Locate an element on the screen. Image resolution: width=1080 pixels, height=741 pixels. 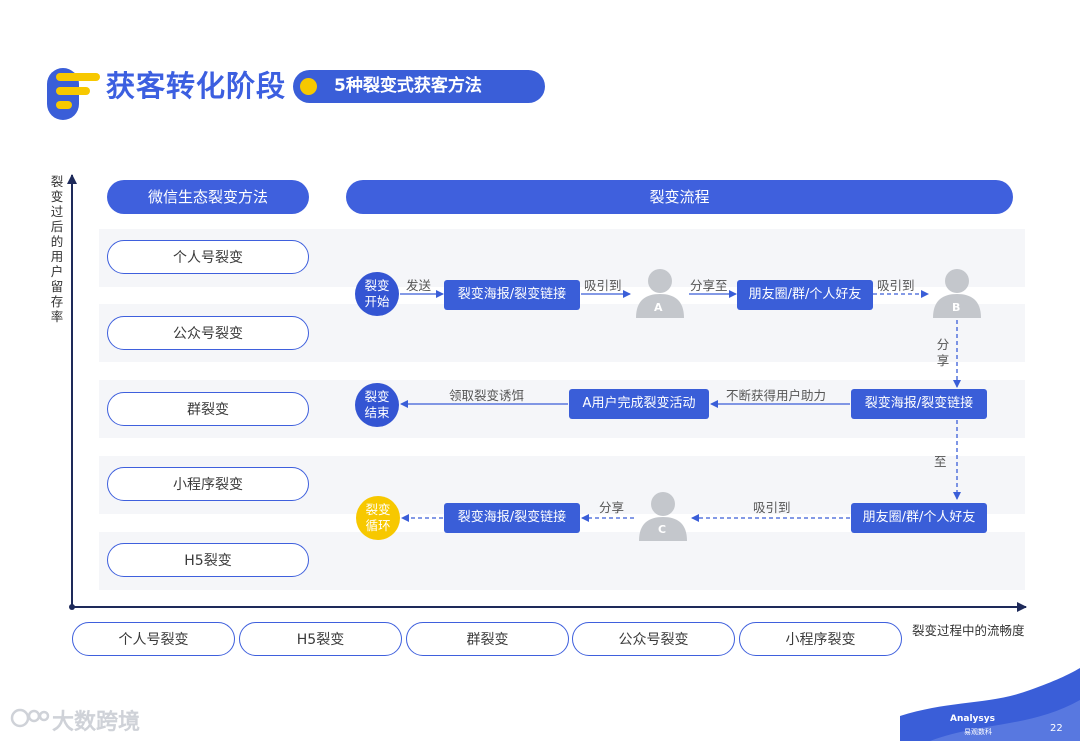
label-send: 发送 is located at coordinates (419, 285).